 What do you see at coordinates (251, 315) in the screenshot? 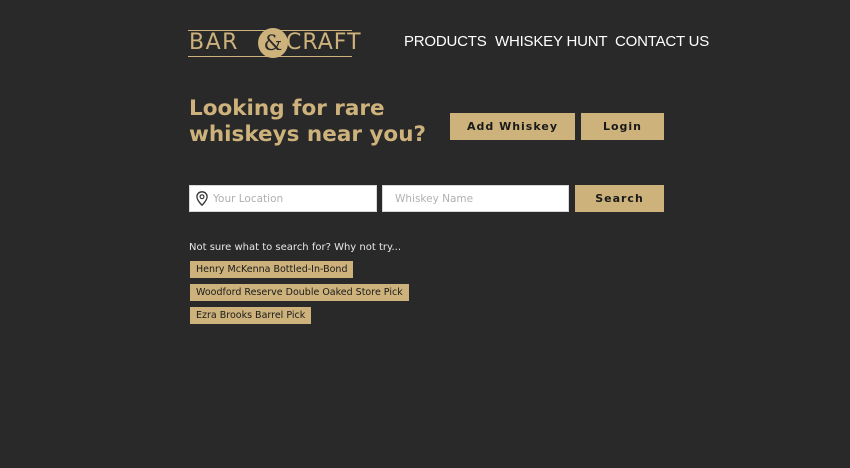
I see `suggestion-chip: Ezra Brooks Barrel Pick` at bounding box center [251, 315].